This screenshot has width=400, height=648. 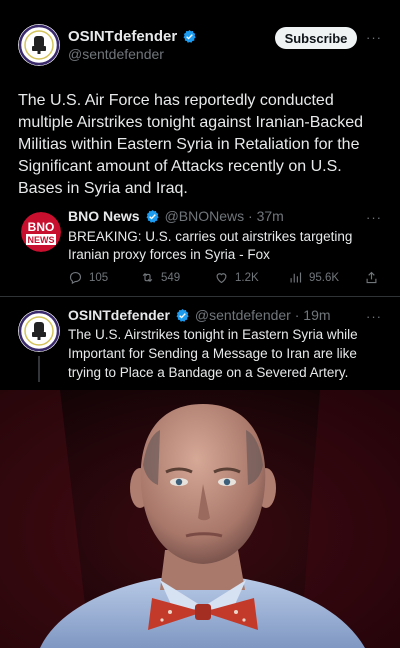 I want to click on share-icon, so click(x=371, y=277).